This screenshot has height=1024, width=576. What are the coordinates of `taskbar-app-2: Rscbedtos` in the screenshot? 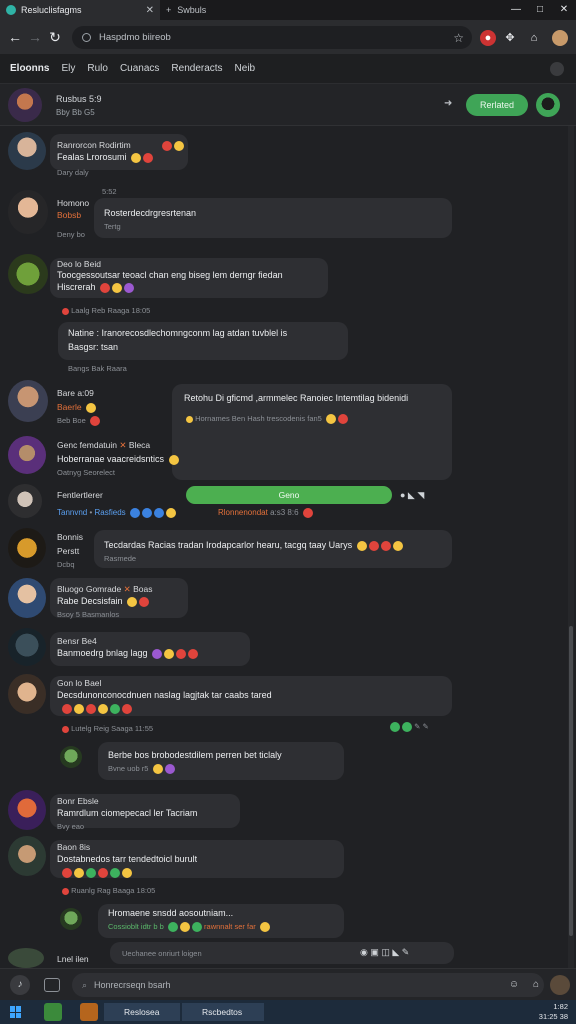 It's located at (223, 1012).